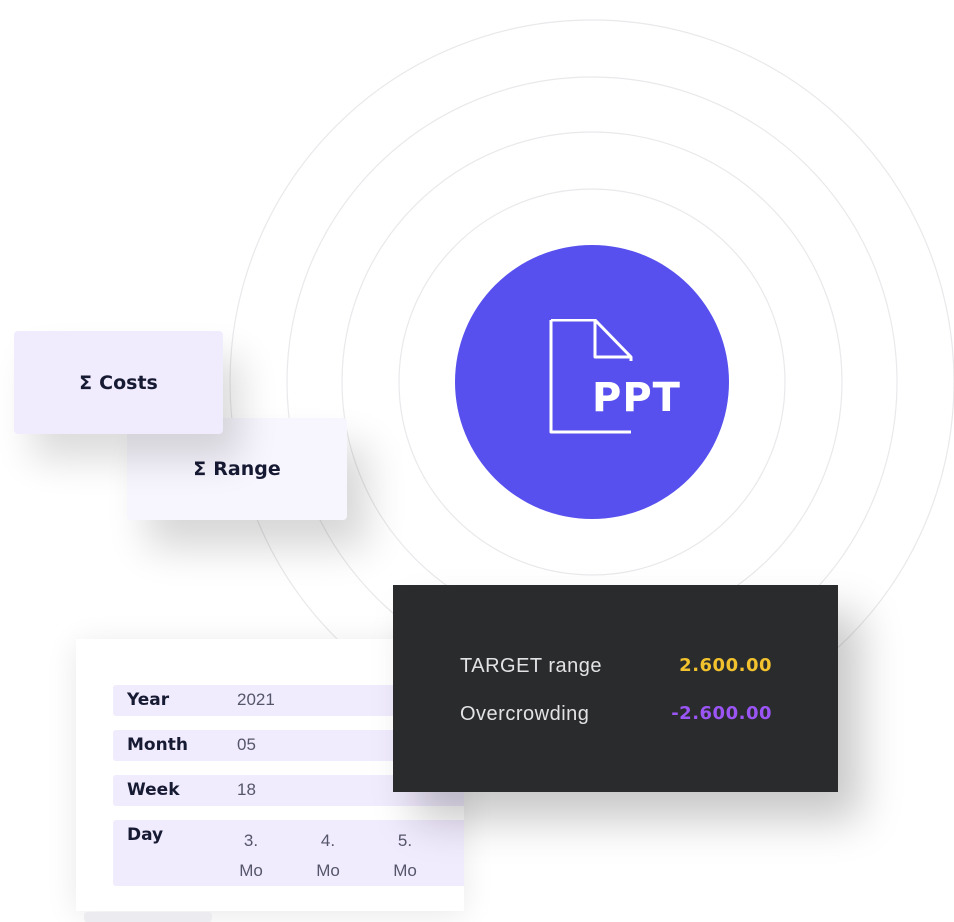 This screenshot has width=954, height=922. Describe the element at coordinates (246, 744) in the screenshot. I see `month-value: 05` at that location.